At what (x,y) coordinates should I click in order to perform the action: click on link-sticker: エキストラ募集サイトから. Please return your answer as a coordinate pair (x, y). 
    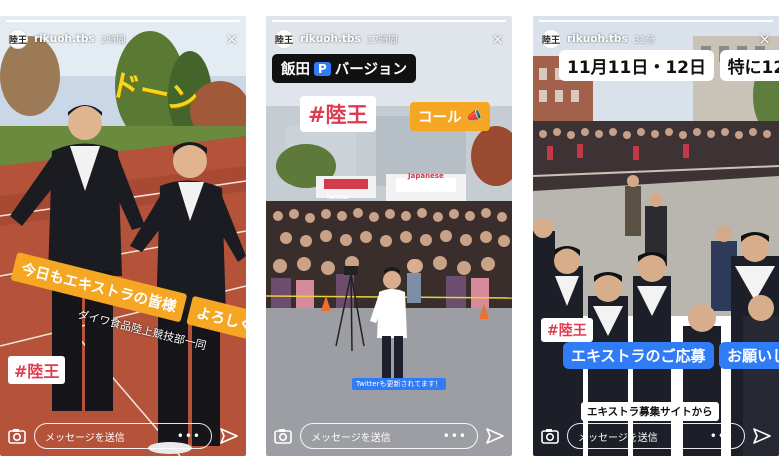
    Looking at the image, I should click on (650, 411).